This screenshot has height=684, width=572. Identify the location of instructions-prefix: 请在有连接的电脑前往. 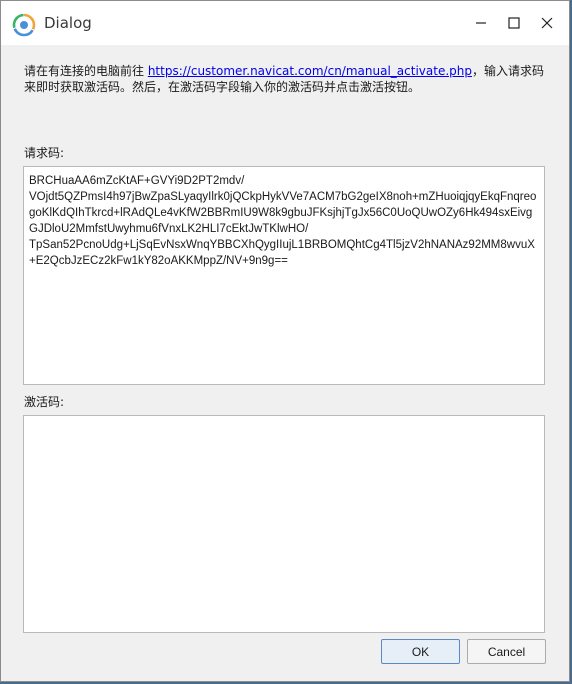
(86, 71).